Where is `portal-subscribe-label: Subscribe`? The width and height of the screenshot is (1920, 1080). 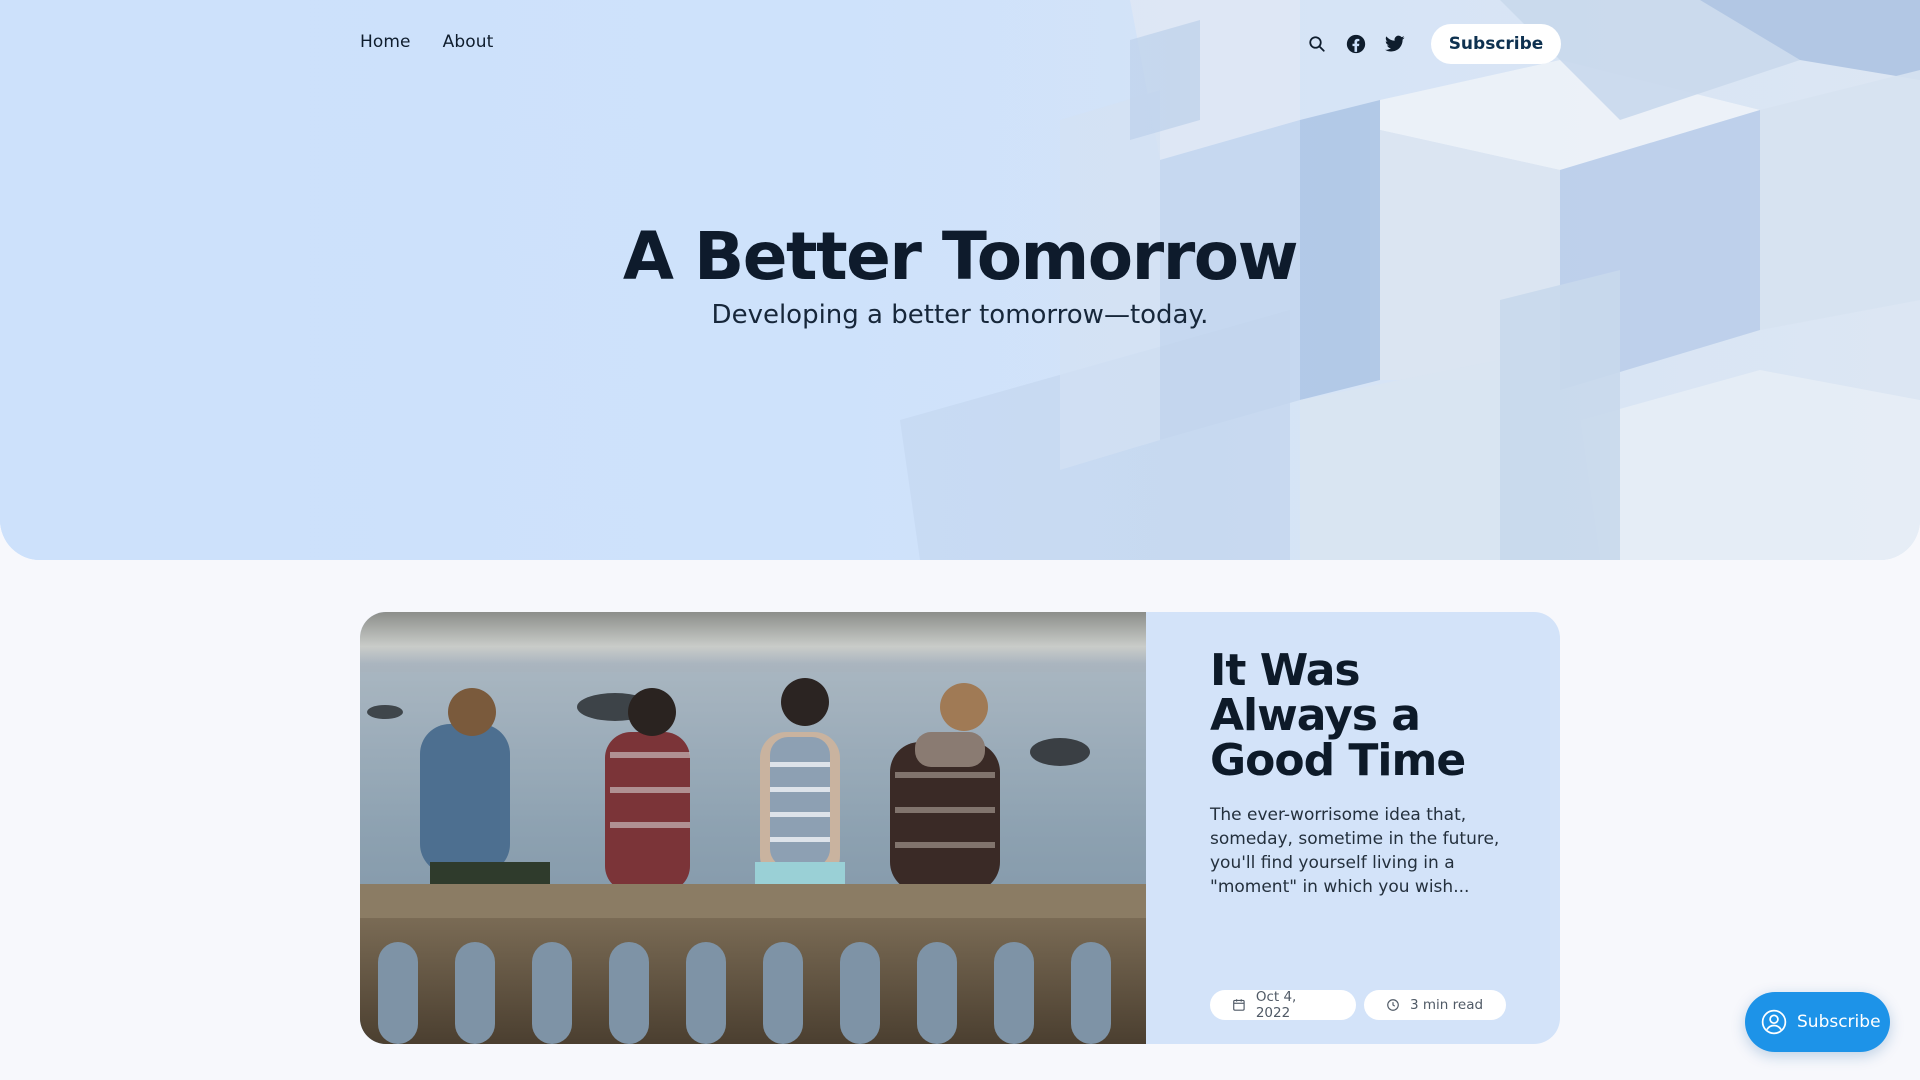
portal-subscribe-label: Subscribe is located at coordinates (1839, 1022).